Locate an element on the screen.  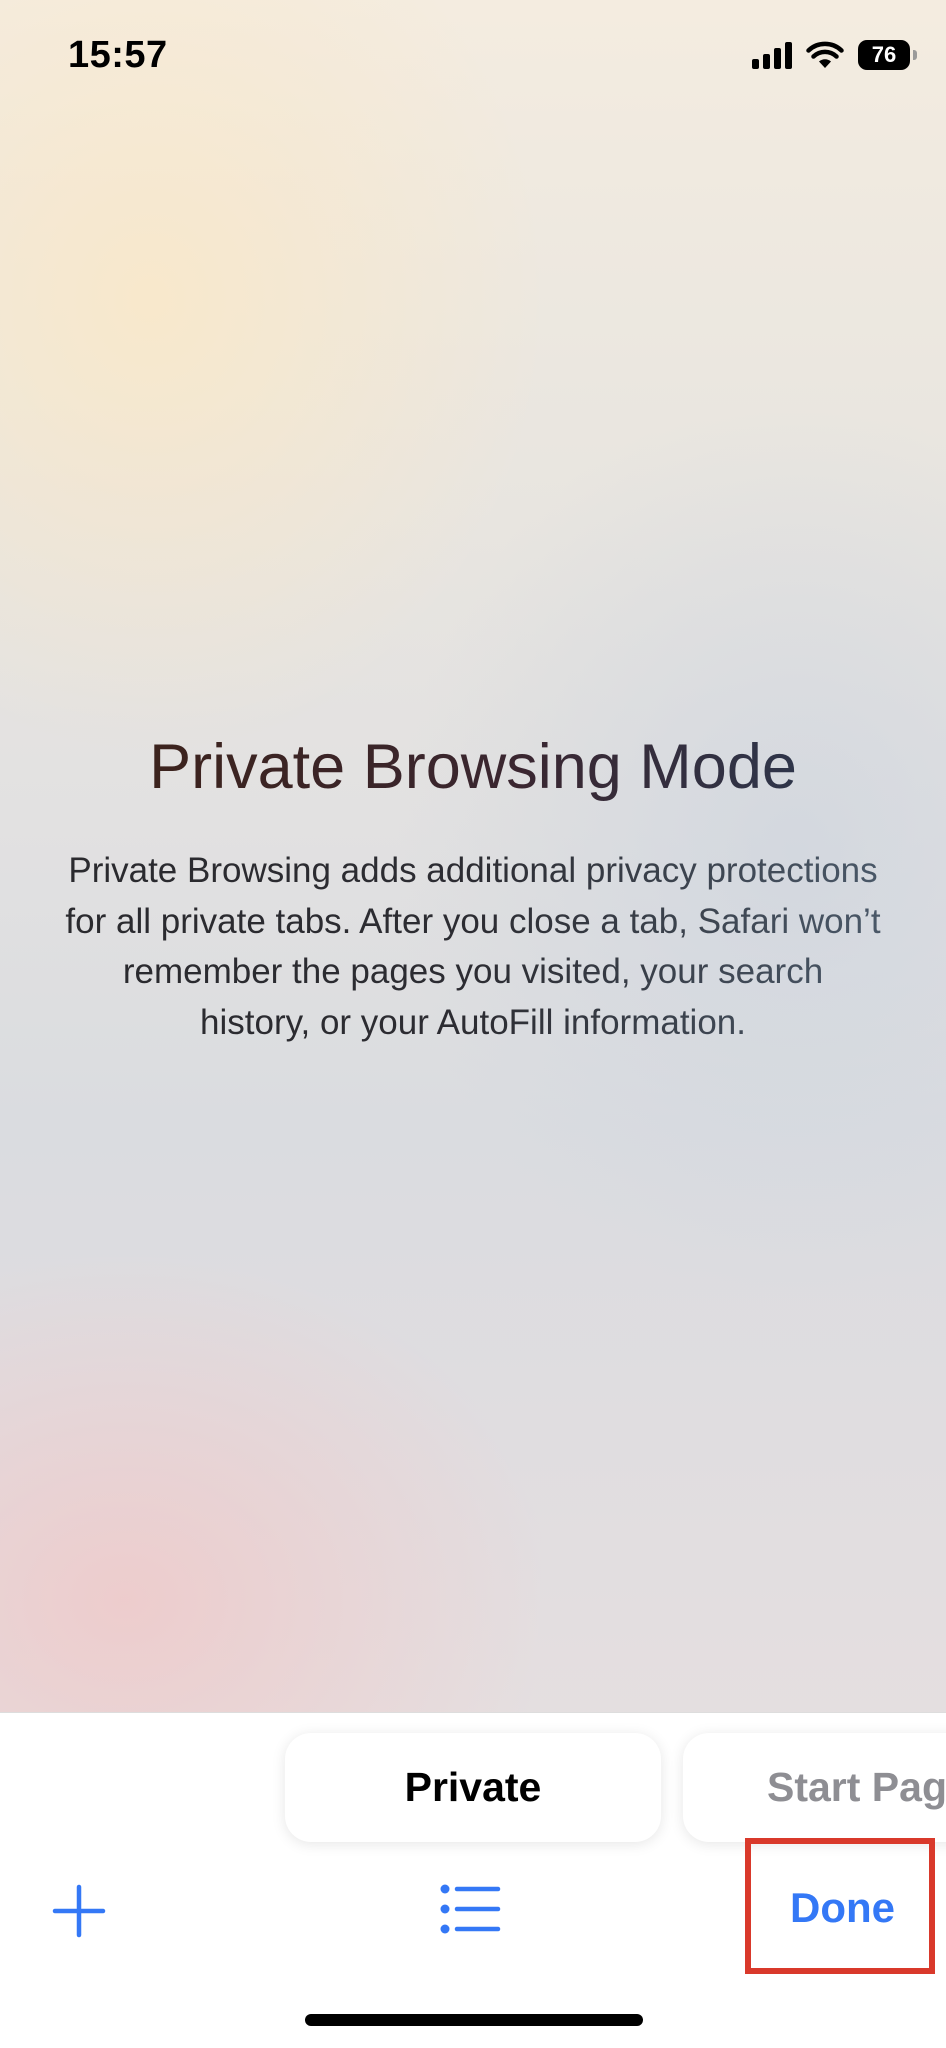
list-icon is located at coordinates (470, 1909).